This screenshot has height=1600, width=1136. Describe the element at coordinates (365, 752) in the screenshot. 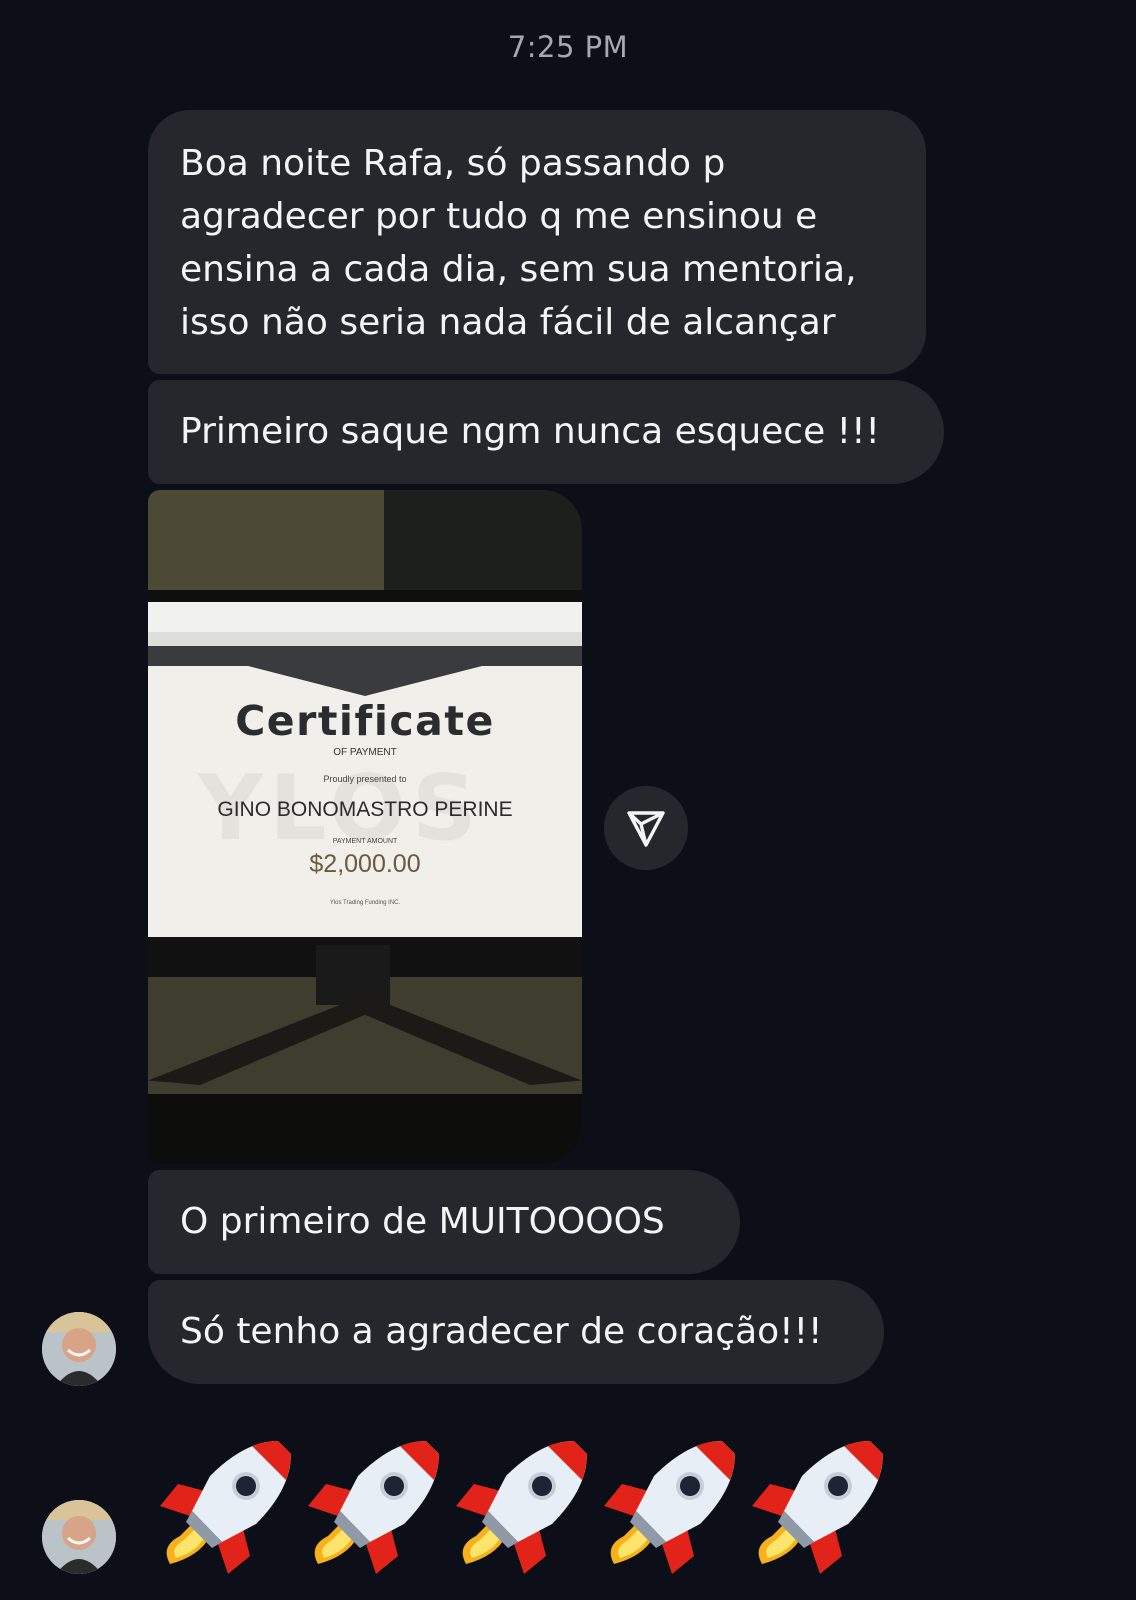

I see `certificate-subtitle: OF PAYMENT` at that location.